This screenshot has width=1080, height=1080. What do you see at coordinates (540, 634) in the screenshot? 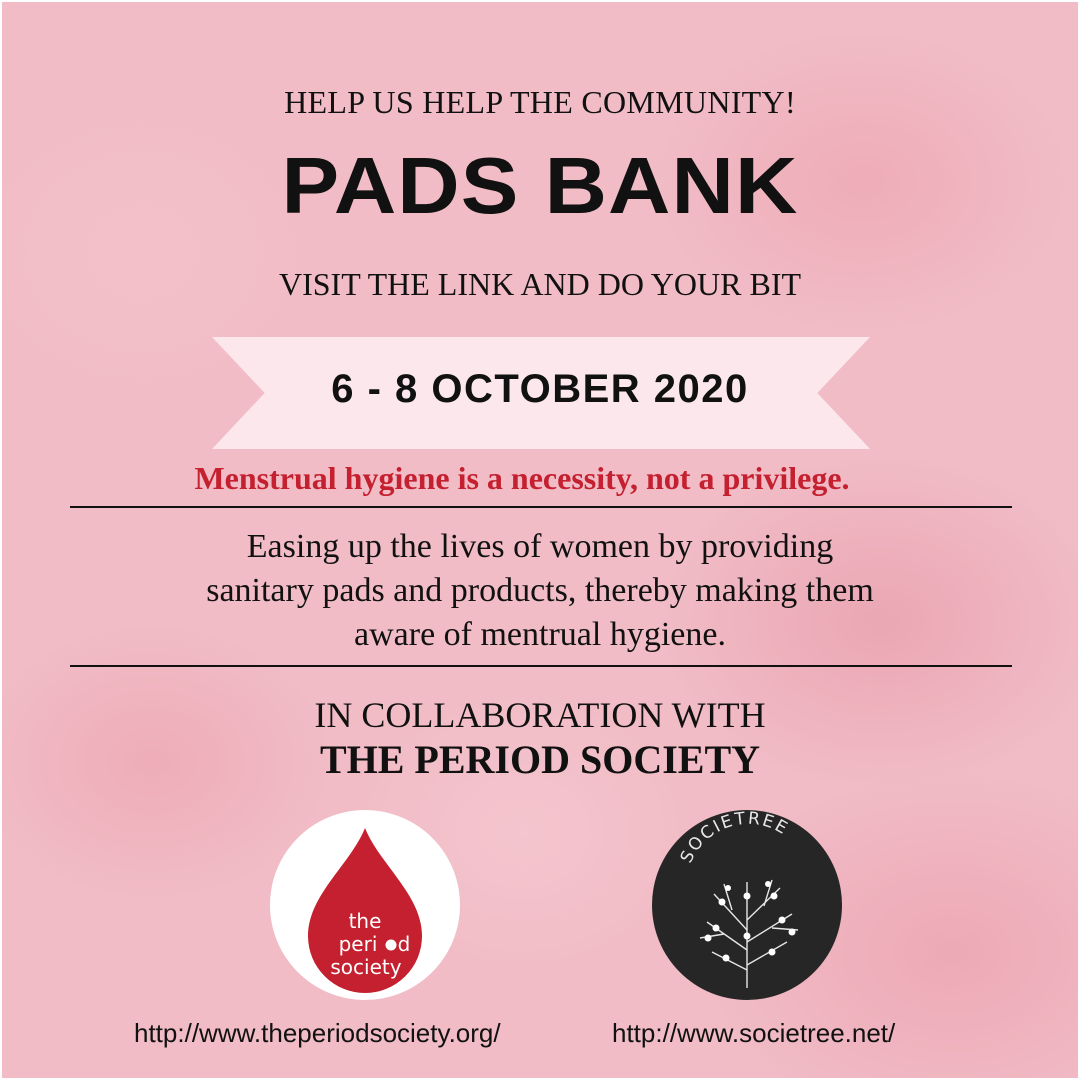
I see `description-line-3: aware of mentrual hygiene.` at bounding box center [540, 634].